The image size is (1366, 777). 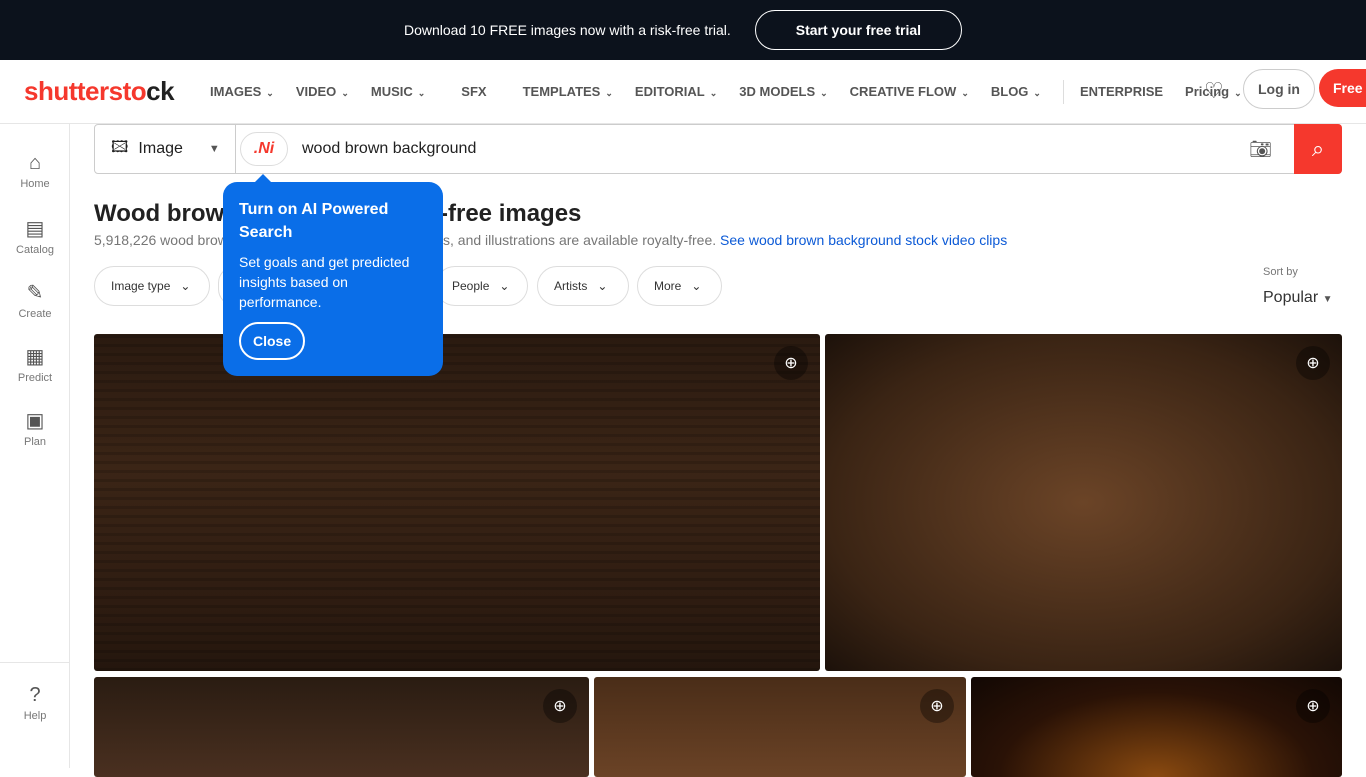 I want to click on login-button: Log in, so click(x=1279, y=89).